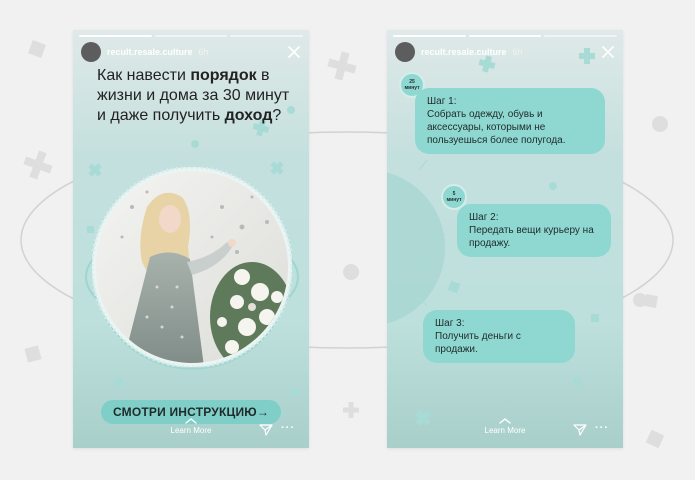  I want to click on headline-text: Как навести, so click(144, 75).